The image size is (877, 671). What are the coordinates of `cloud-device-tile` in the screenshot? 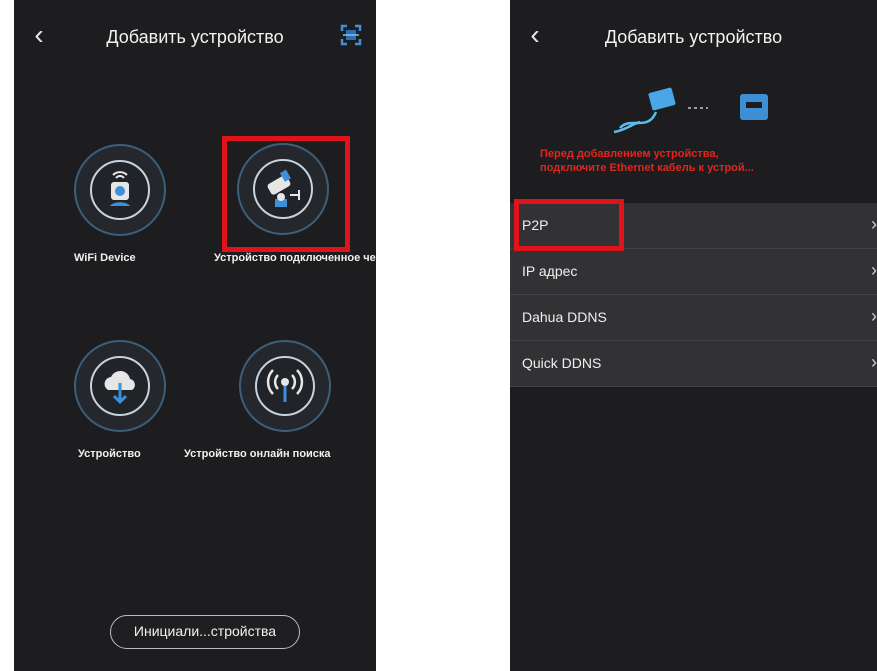 It's located at (120, 386).